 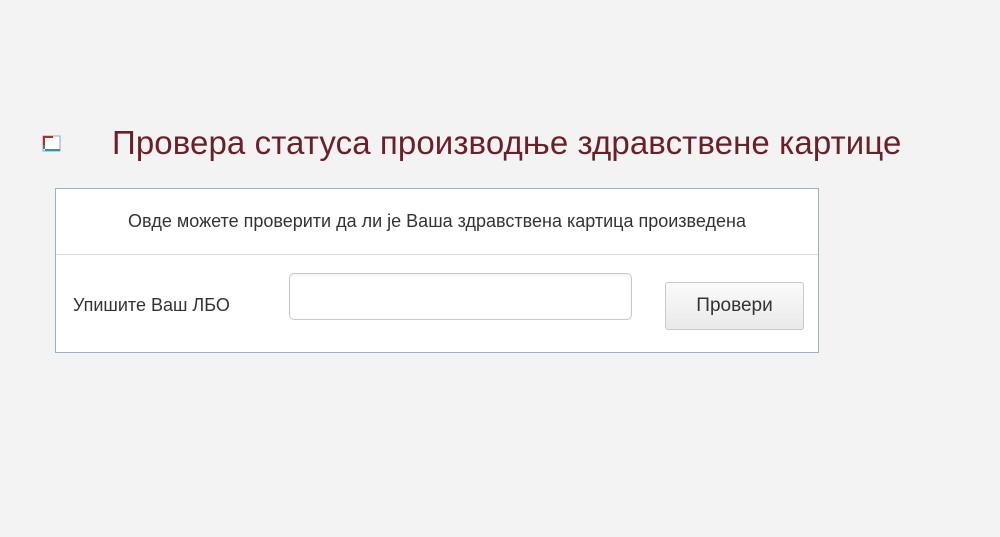 What do you see at coordinates (734, 306) in the screenshot?
I see `check-button: Провери` at bounding box center [734, 306].